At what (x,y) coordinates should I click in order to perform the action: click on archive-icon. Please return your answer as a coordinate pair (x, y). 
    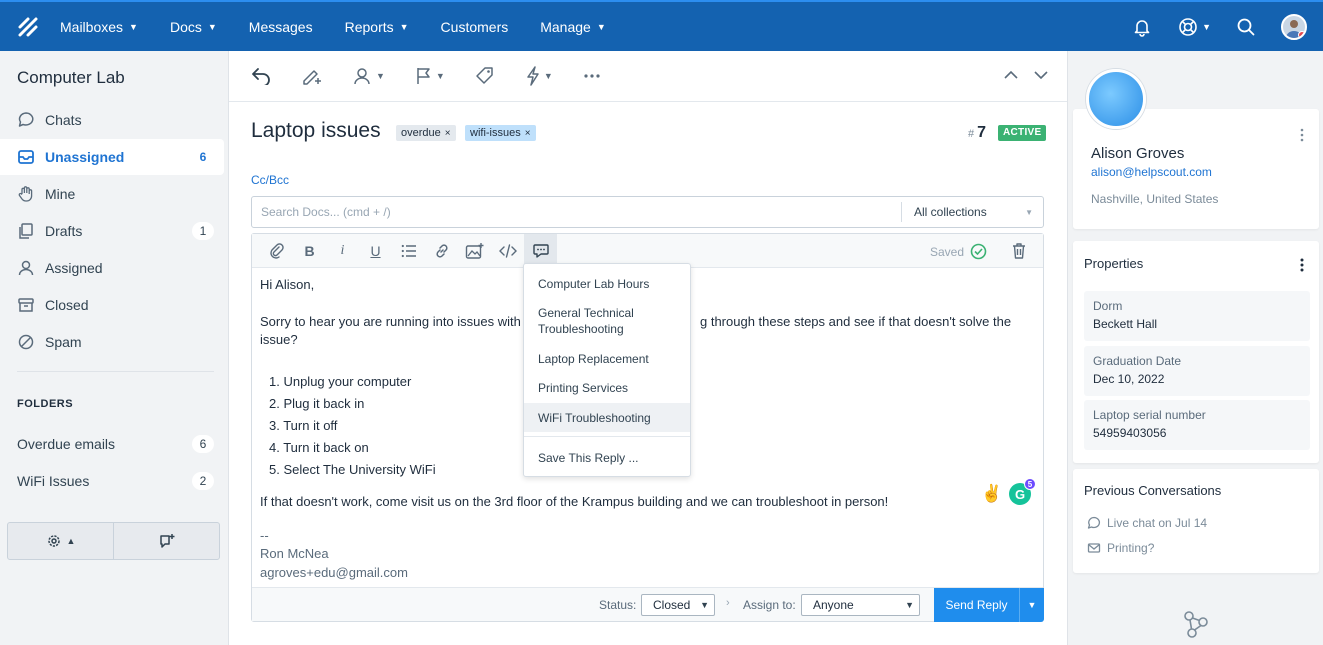
    Looking at the image, I should click on (26, 305).